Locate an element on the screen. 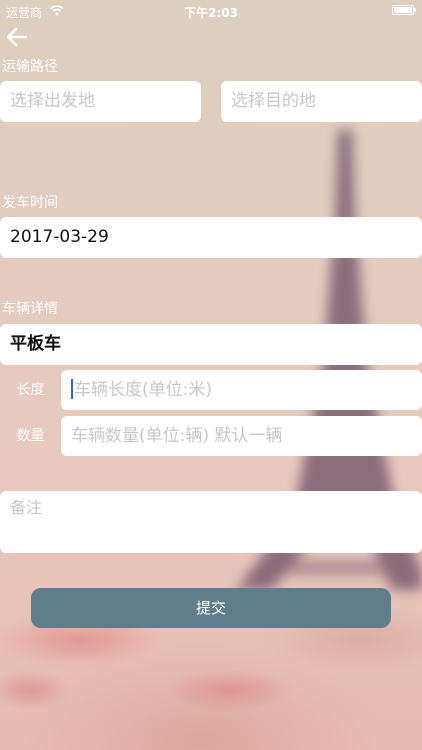 The width and height of the screenshot is (422, 750). status-bar: 运营商 下午2:03 is located at coordinates (211, 11).